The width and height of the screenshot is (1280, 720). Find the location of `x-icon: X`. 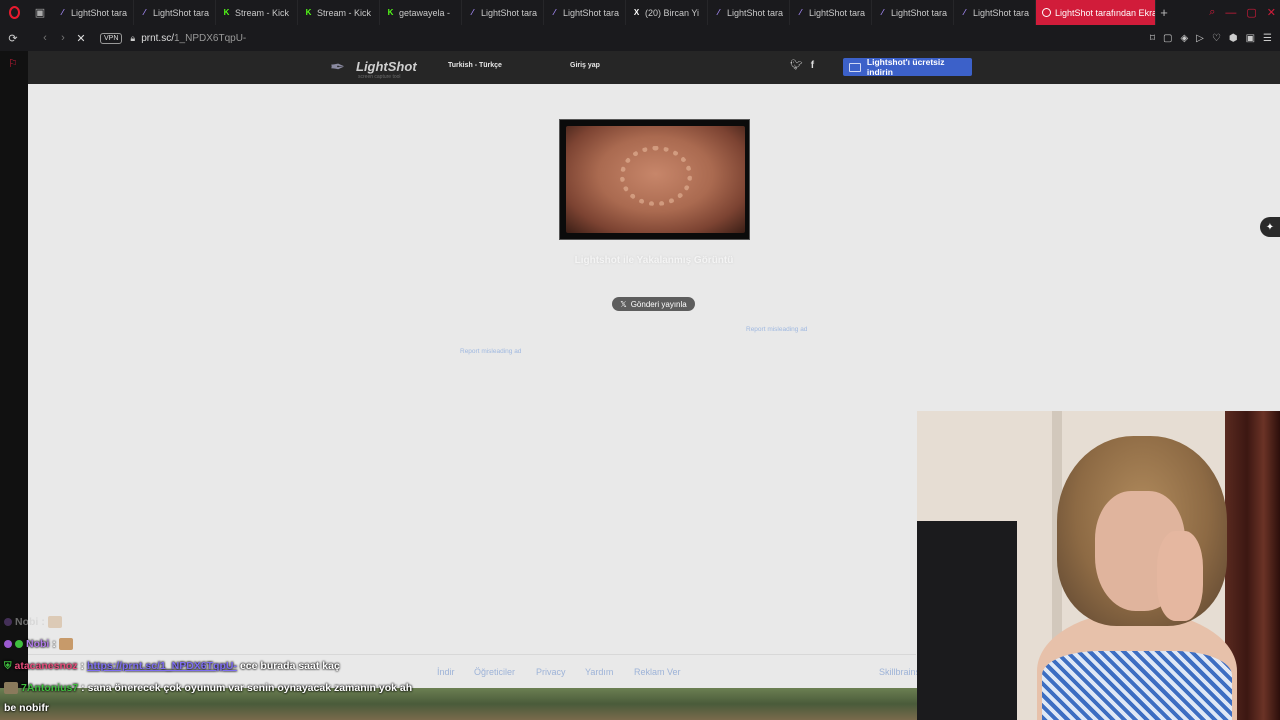

x-icon: X is located at coordinates (636, 12).